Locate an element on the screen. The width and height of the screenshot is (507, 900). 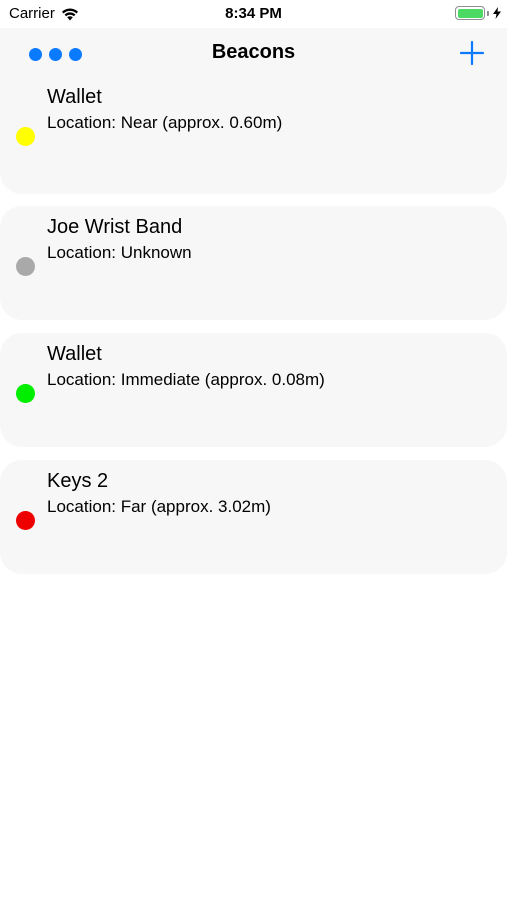
status-bar: Carrier 8:34 PM is located at coordinates (253, 14).